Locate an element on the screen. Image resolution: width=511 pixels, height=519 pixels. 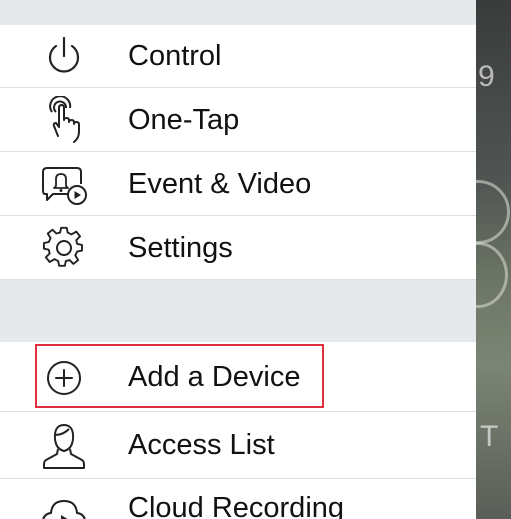
event-video-icon is located at coordinates (64, 184).